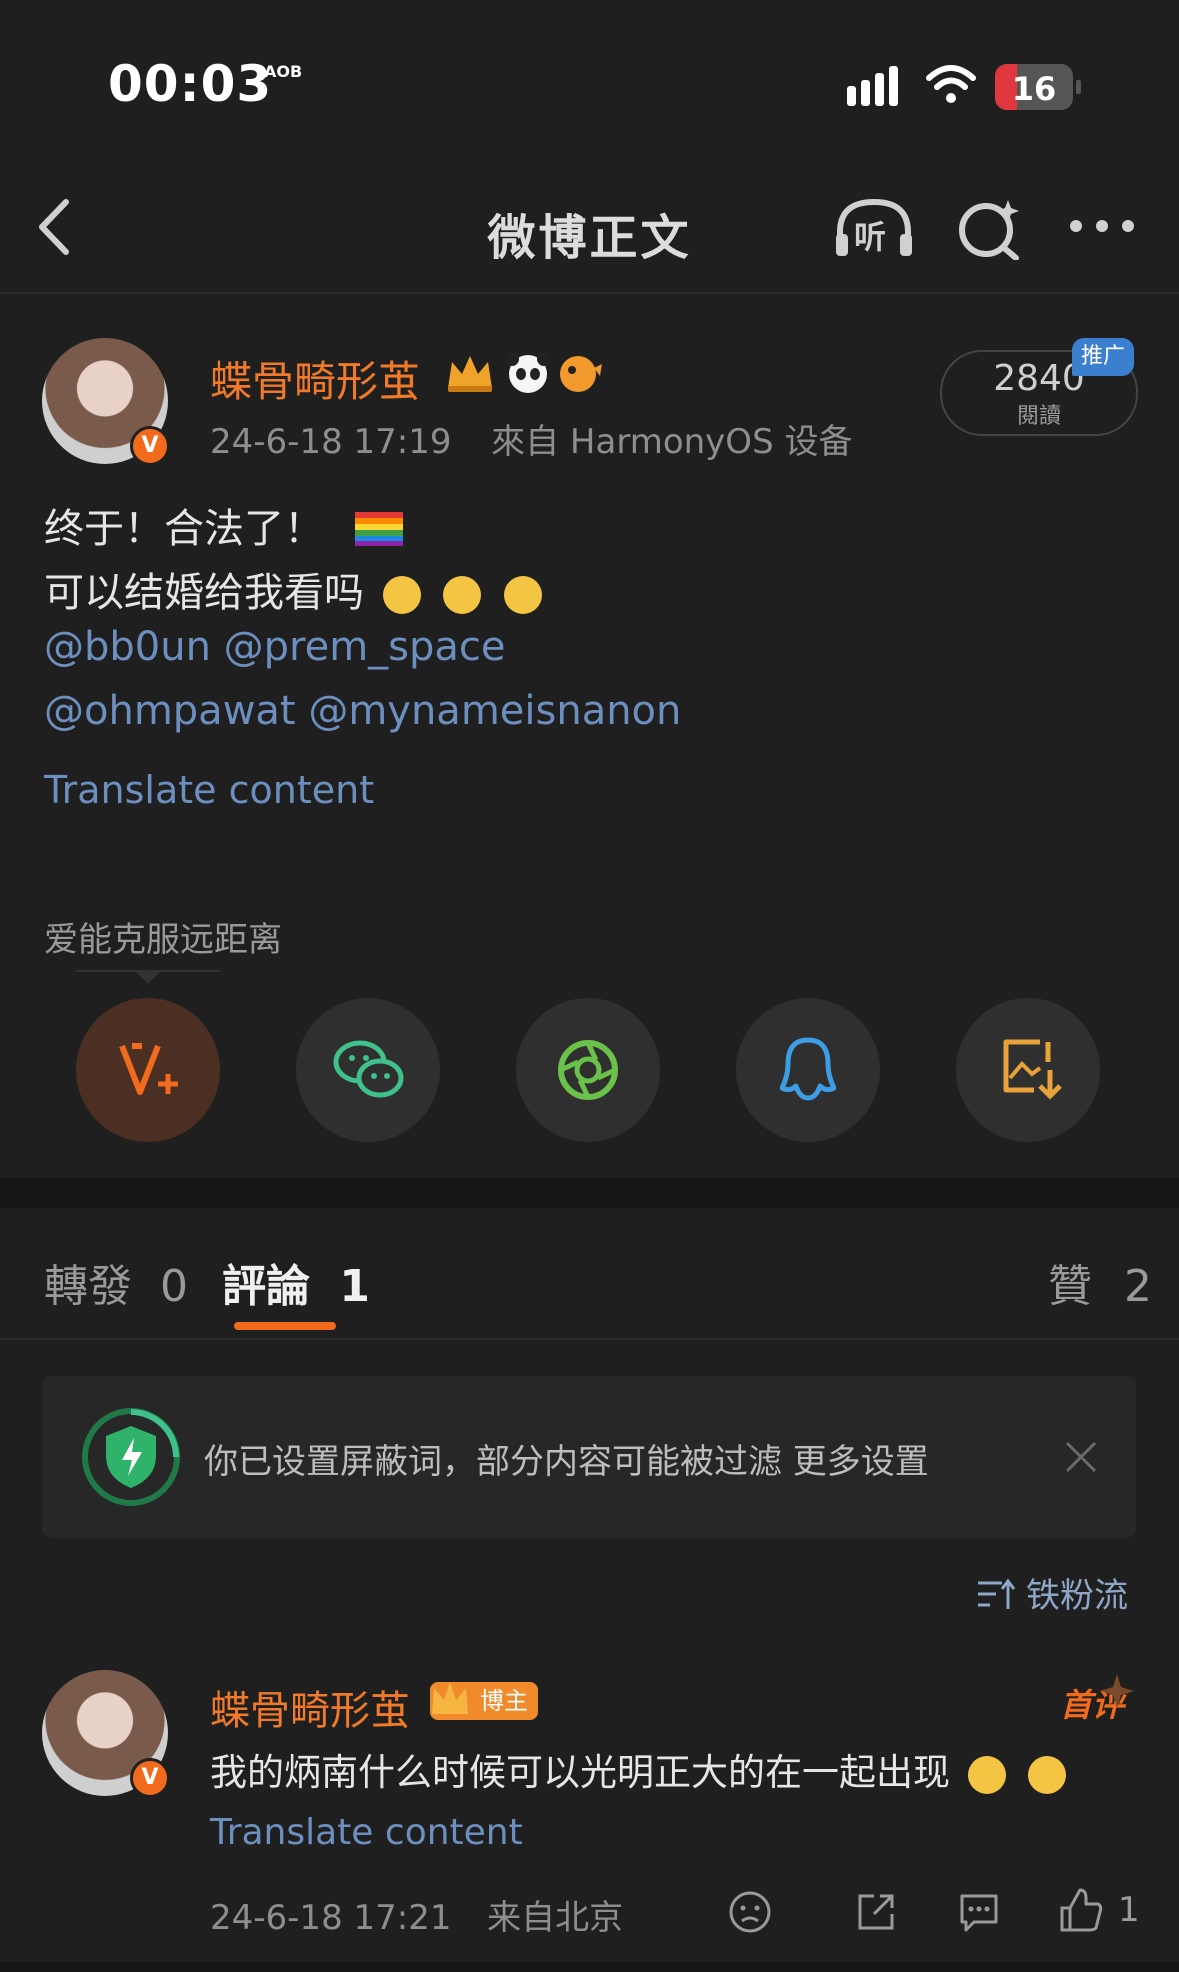  What do you see at coordinates (1070, 1286) in the screenshot?
I see `tab-likes-label: 贊` at bounding box center [1070, 1286].